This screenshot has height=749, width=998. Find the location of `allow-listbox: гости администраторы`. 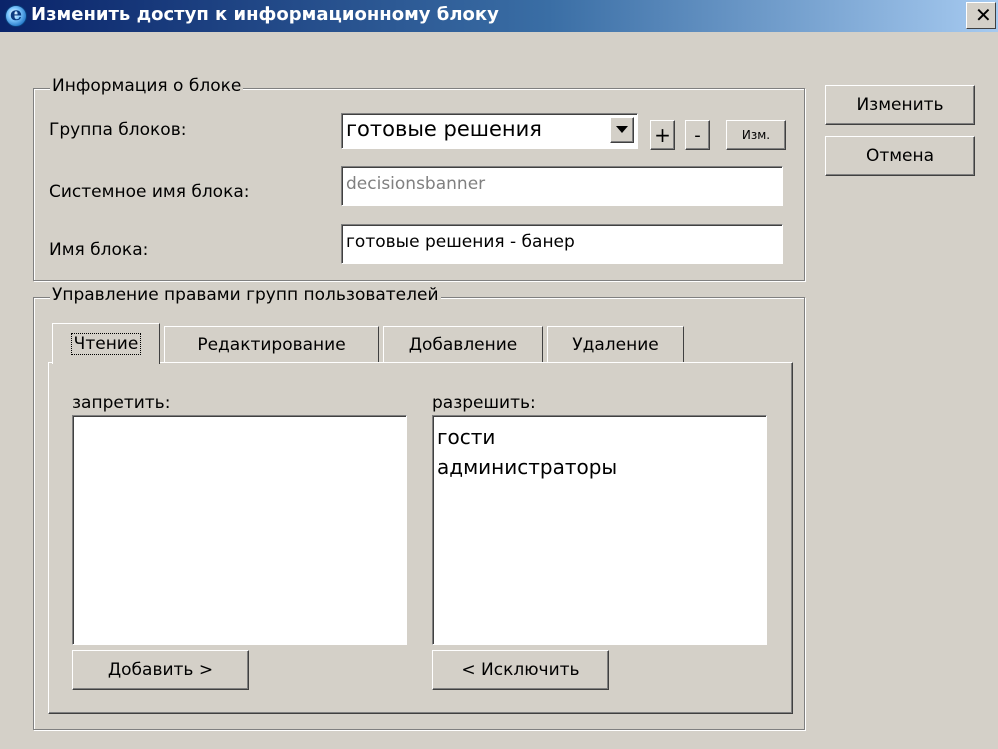

allow-listbox: гости администраторы is located at coordinates (599, 530).